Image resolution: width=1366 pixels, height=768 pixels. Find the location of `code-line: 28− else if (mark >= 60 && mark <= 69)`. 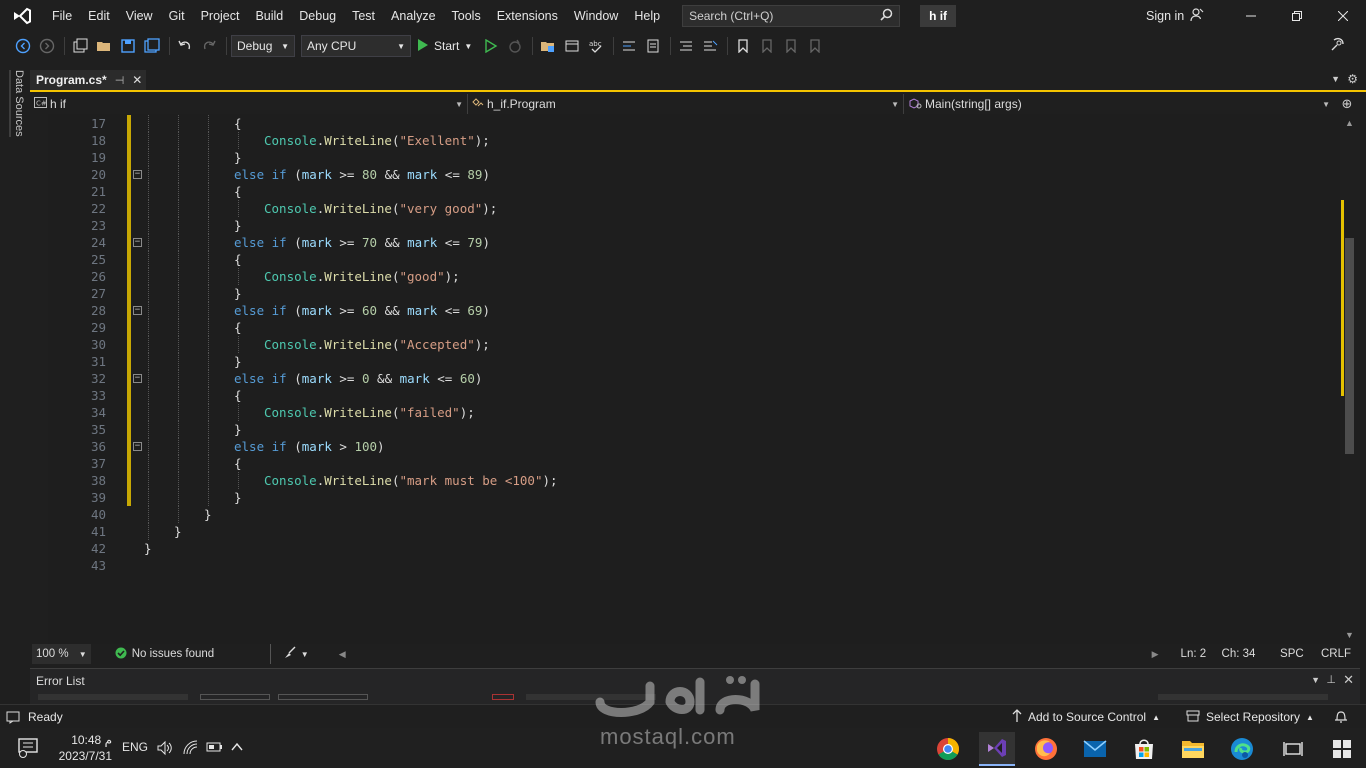

code-line: 28− else if (mark >= 60 && mark <= 69) is located at coordinates (685, 310).